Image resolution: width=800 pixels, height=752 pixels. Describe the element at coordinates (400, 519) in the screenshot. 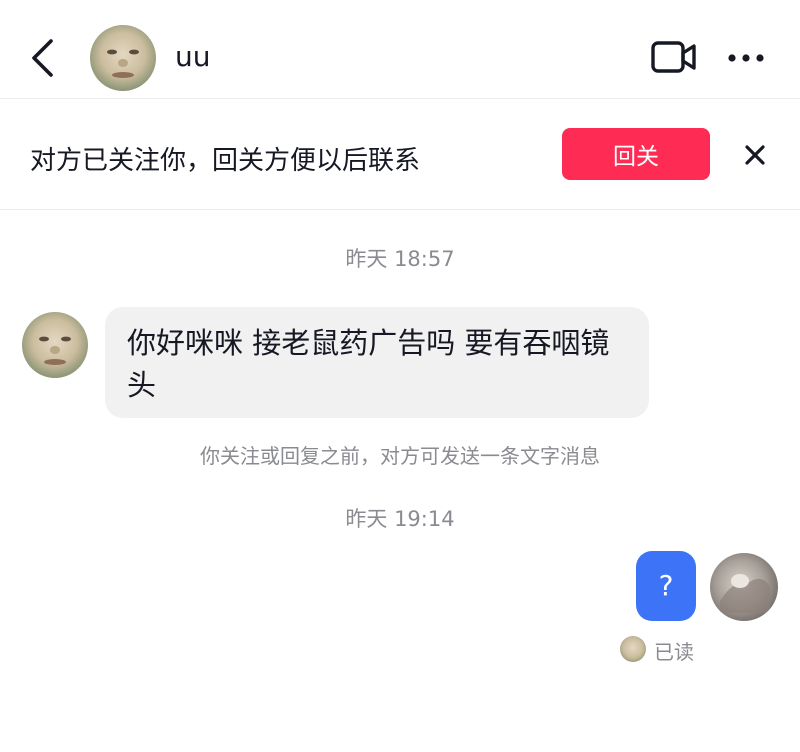

I see `message-timestamp: 昨天 19:14` at that location.